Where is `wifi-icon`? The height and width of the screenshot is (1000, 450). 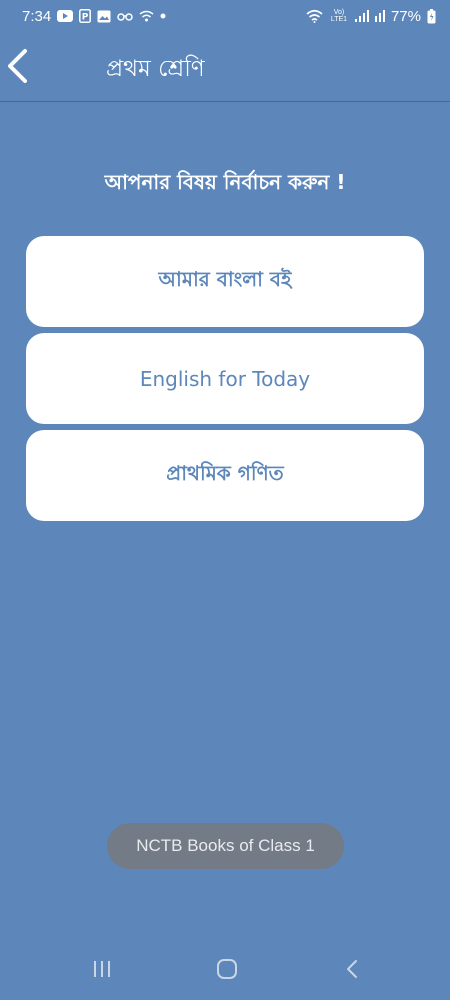 wifi-icon is located at coordinates (146, 16).